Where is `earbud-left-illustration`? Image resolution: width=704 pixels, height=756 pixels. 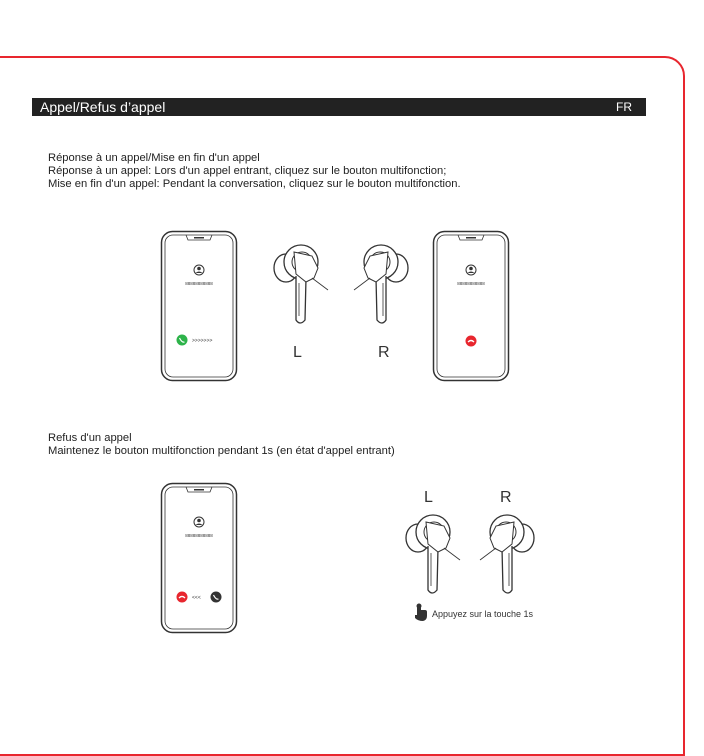
earbud-left-illustration is located at coordinates (301, 284).